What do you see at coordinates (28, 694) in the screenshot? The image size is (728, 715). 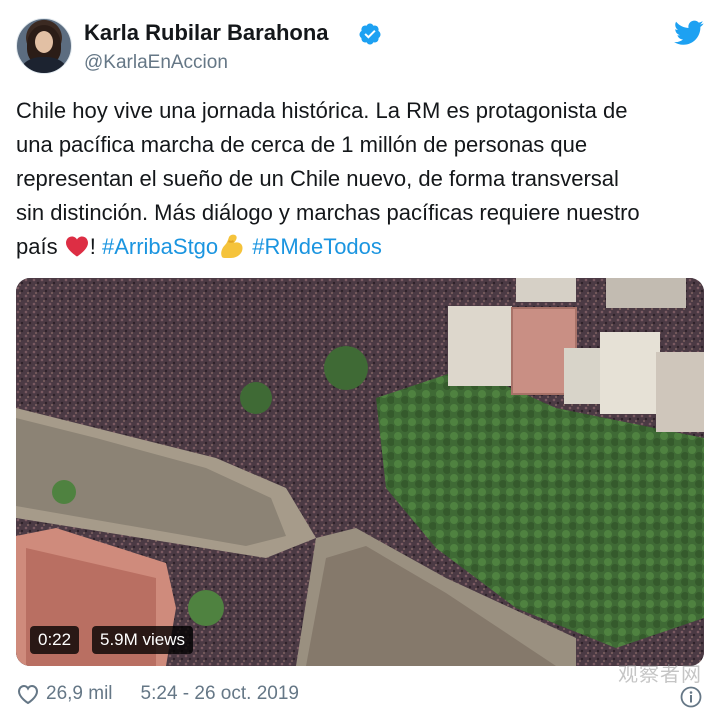 I see `heart-outline-icon` at bounding box center [28, 694].